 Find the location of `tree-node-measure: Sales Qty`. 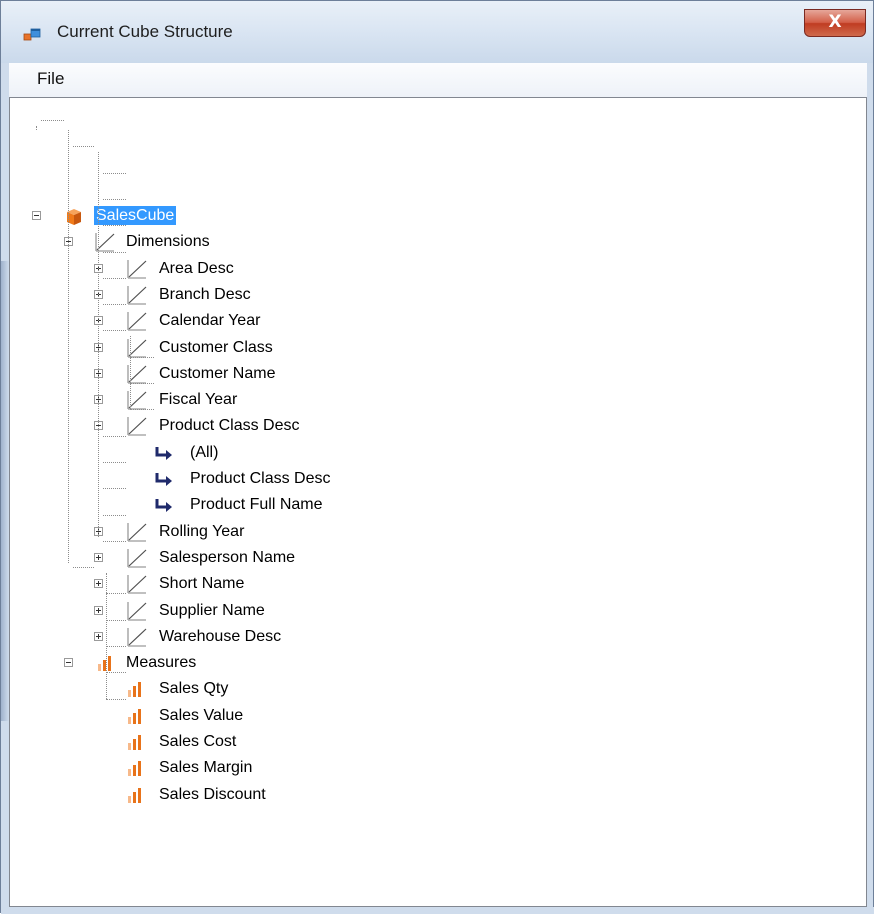

tree-node-measure: Sales Qty is located at coordinates (193, 688).